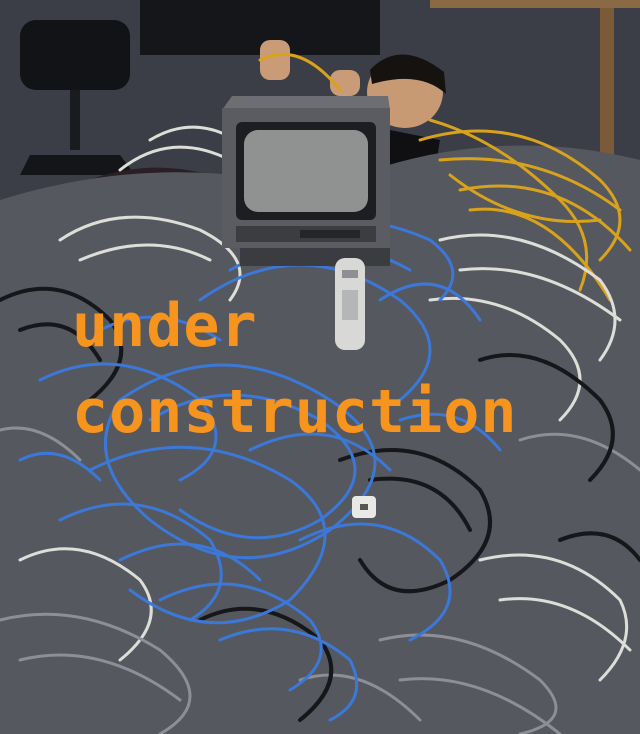  I want to click on crt-television, so click(306, 181).